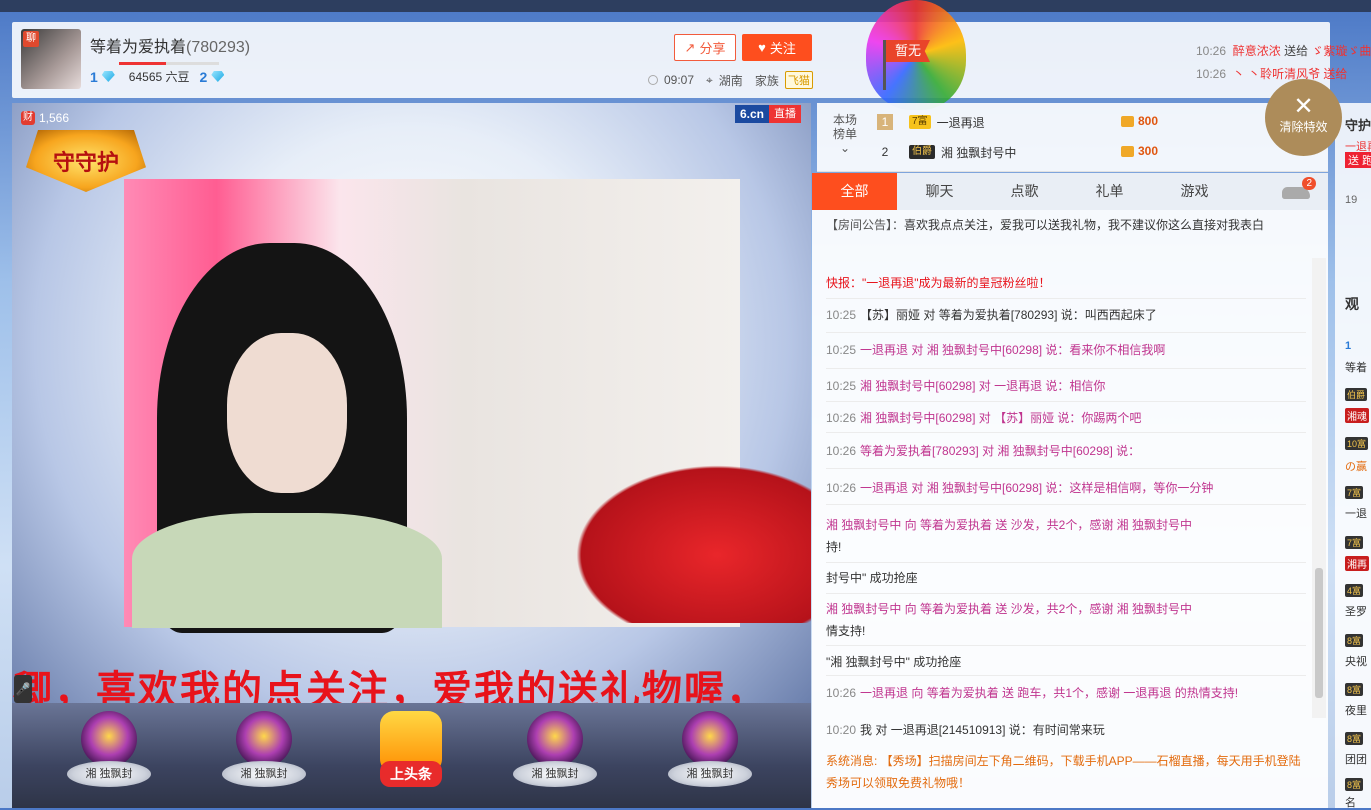 This screenshot has height=810, width=1371. Describe the element at coordinates (1351, 200) in the screenshot. I see `guard-count: 19` at that location.